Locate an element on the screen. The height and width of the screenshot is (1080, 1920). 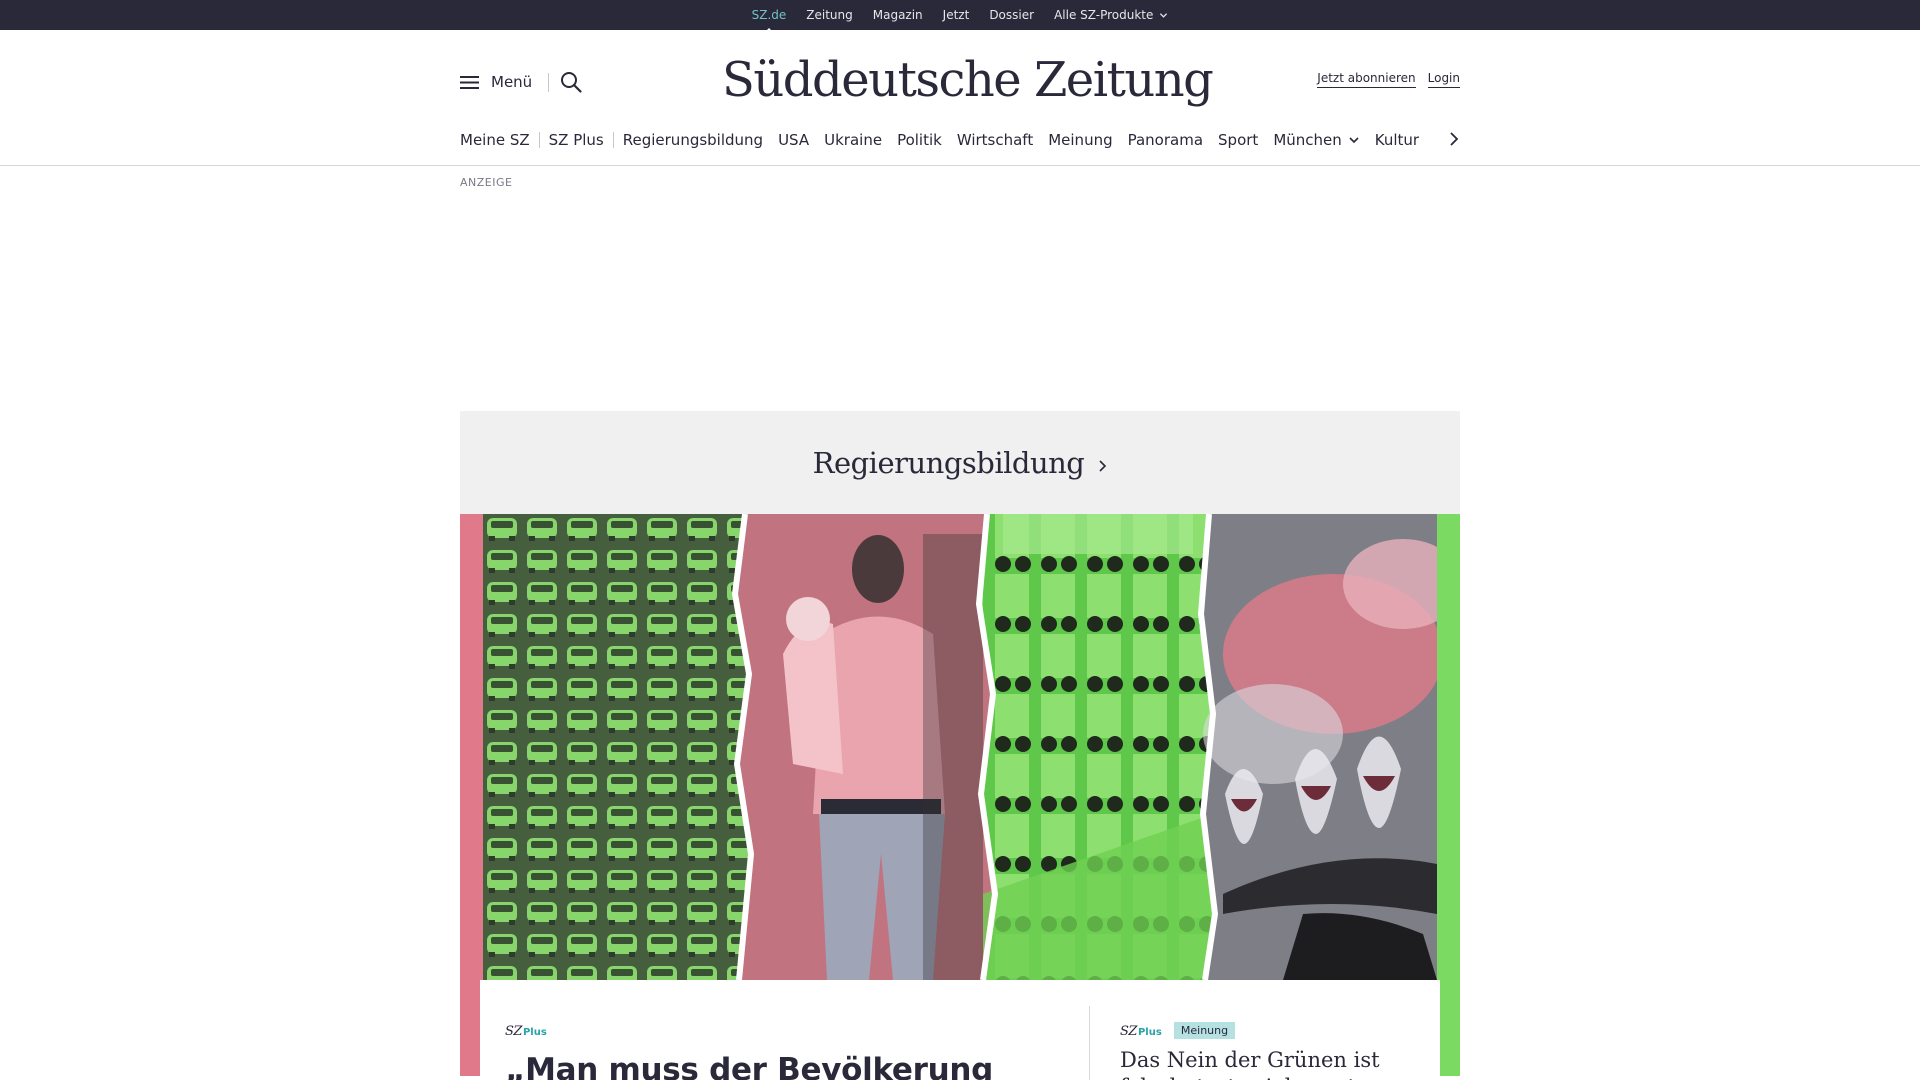
nav-item-label: München is located at coordinates (1307, 140).